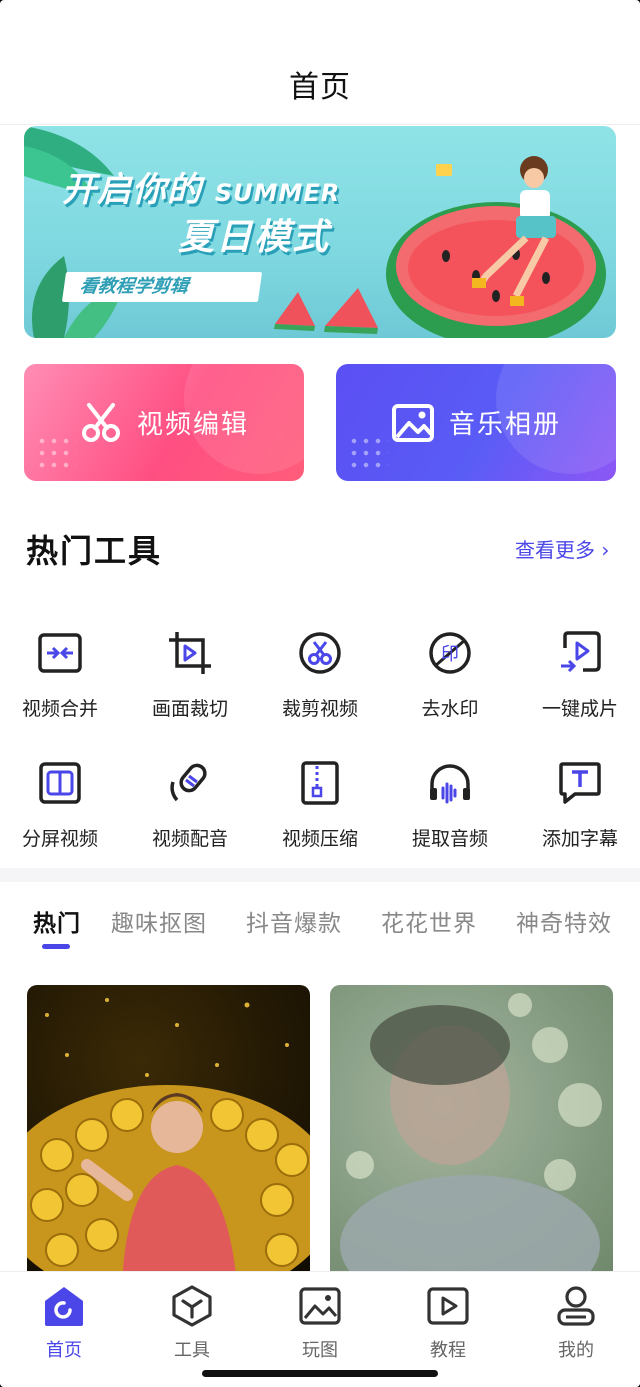  I want to click on tool-one-click: 一键成片, so click(578, 675).